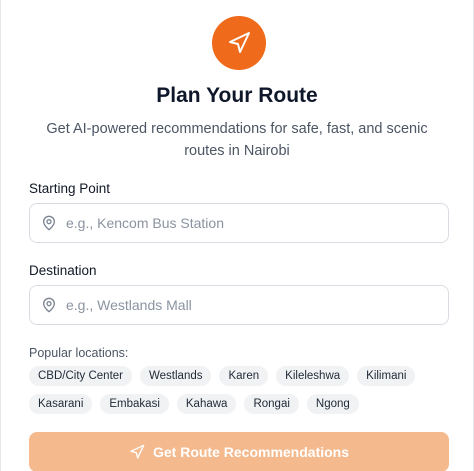  Describe the element at coordinates (206, 404) in the screenshot. I see `location-chip-kahawa: Kahawa` at that location.